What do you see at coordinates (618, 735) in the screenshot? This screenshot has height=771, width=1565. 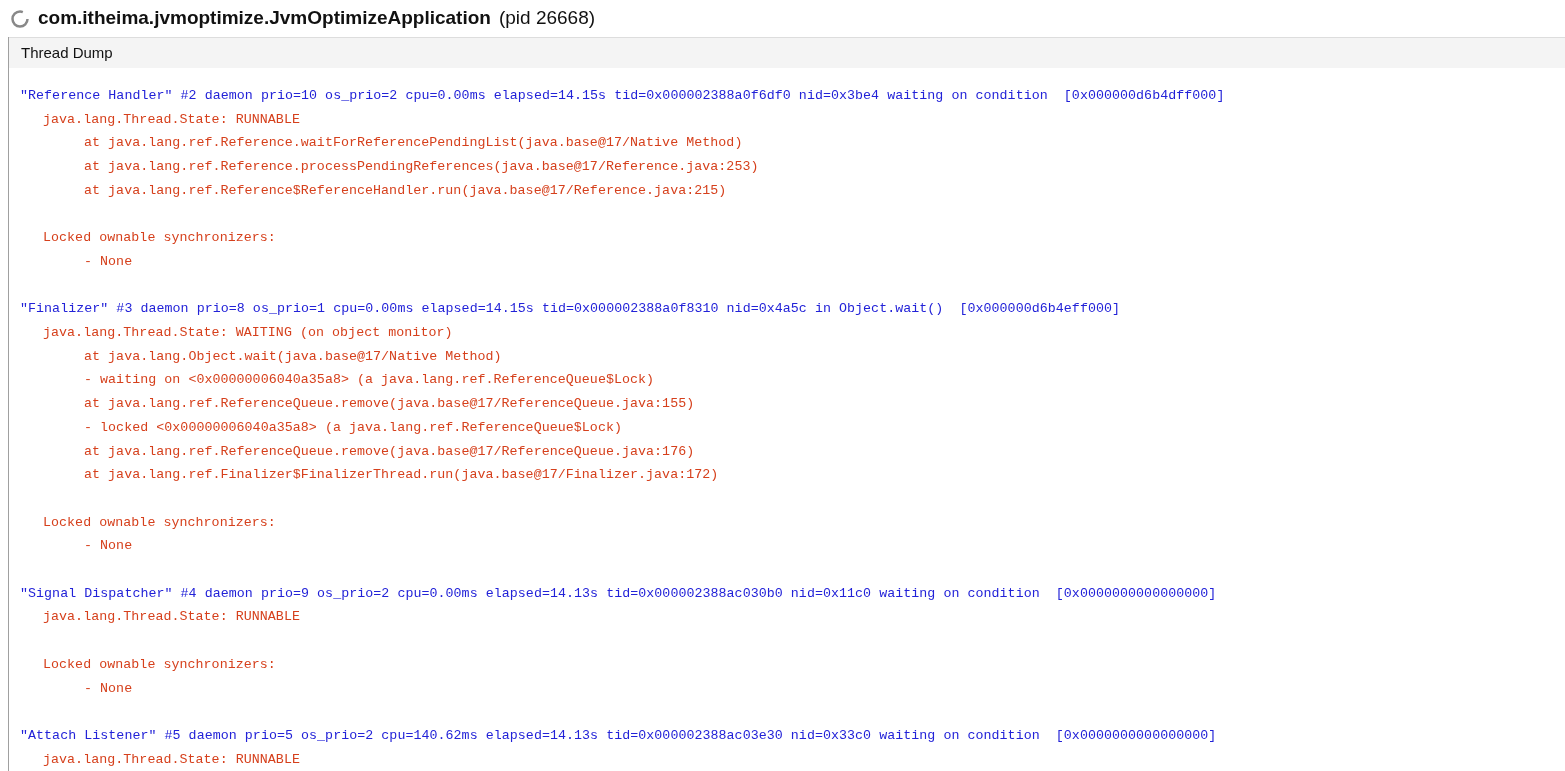 I see `thread-header-line: "Attach Listener" #5 daemon prio=5 os_prio=2 cpu=140.62ms elapsed=14.13s tid=0x000002388ac03e30 nid=0x33c0 waiting on condition [0x0000000000000000]` at bounding box center [618, 735].